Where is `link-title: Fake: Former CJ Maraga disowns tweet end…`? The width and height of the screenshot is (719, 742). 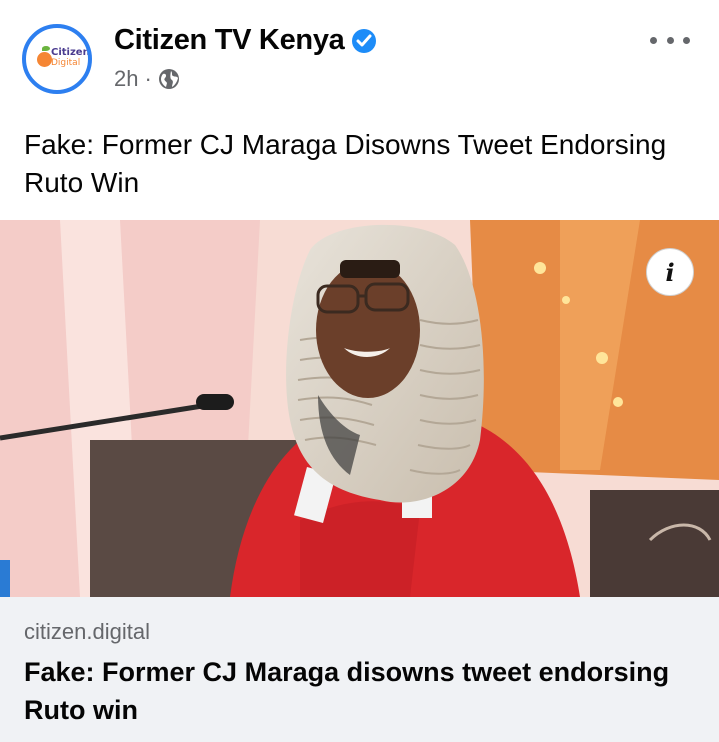
link-title: Fake: Former CJ Maraga disowns tweet end… is located at coordinates (359, 691).